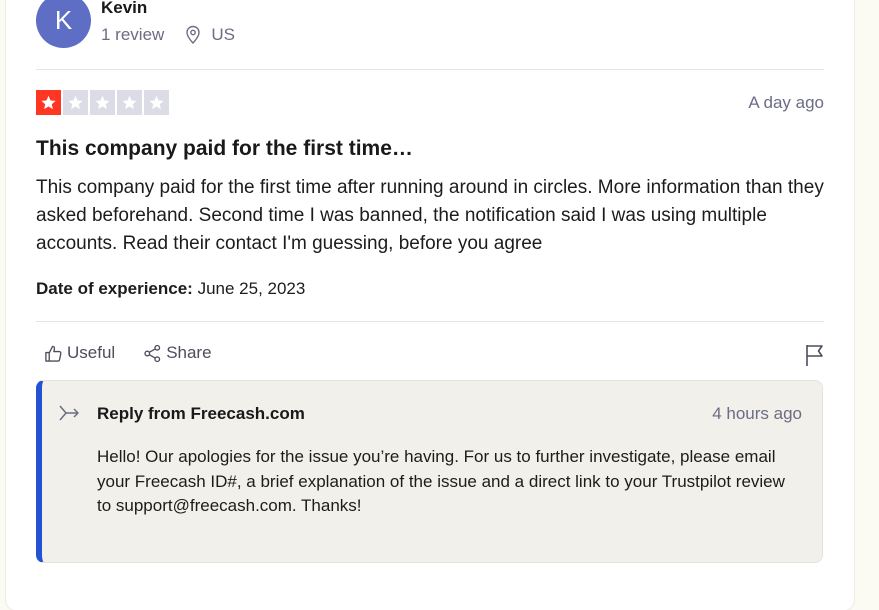 This screenshot has height=610, width=879. I want to click on thumbs-up-icon, so click(53, 353).